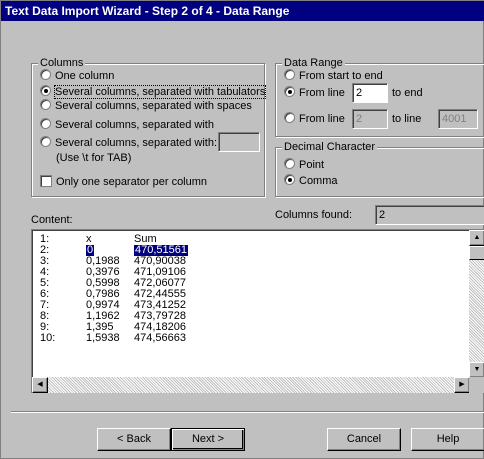  I want to click on list-item: 1: x Sum, so click(240, 239).